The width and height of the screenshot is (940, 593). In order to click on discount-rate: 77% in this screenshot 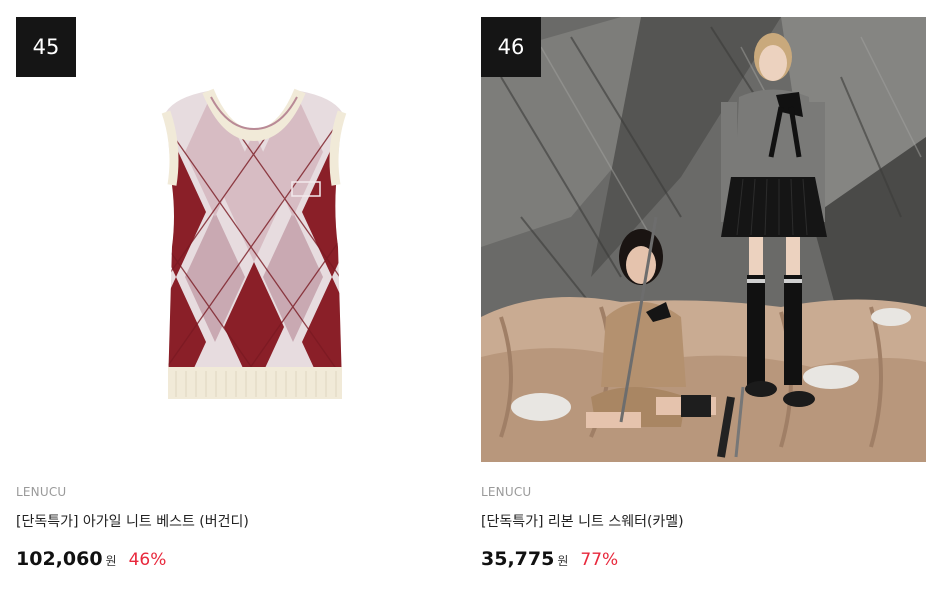, I will do `click(599, 560)`.